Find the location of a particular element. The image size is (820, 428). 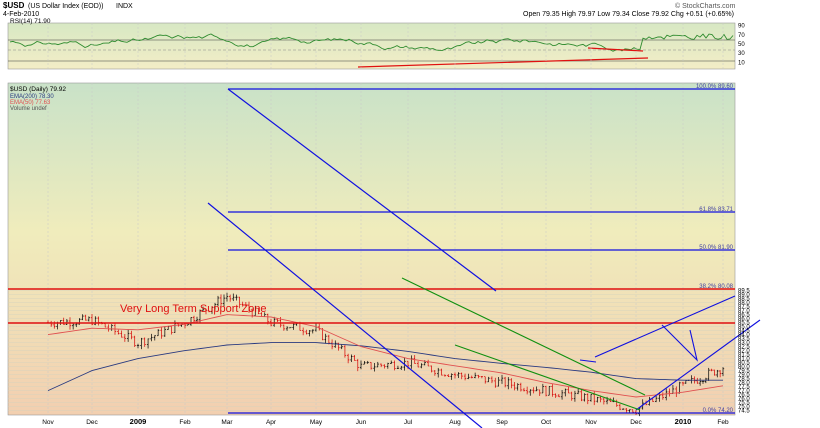

x-tick-label: 2010 is located at coordinates (683, 421).